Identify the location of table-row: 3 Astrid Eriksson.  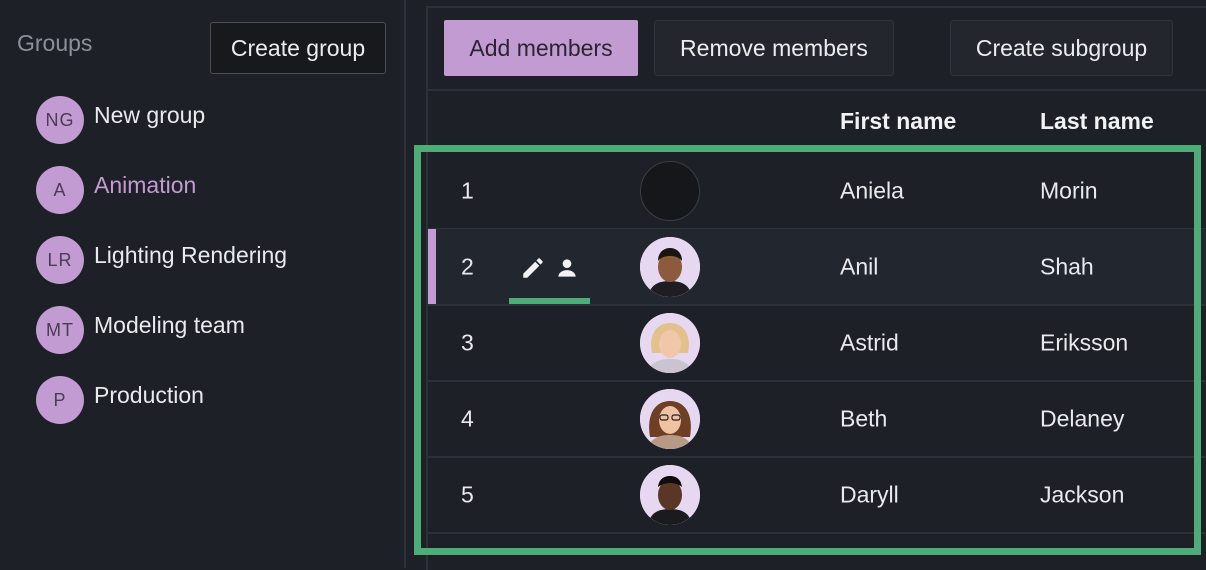
(817, 343).